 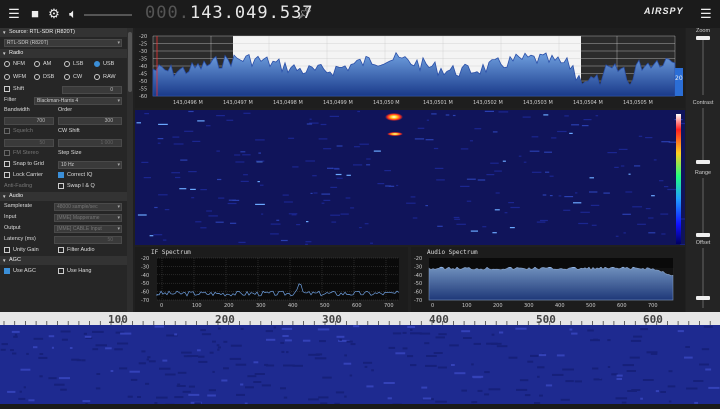 What do you see at coordinates (79, 175) in the screenshot?
I see `correct-iq-label: Correct IQ` at bounding box center [79, 175].